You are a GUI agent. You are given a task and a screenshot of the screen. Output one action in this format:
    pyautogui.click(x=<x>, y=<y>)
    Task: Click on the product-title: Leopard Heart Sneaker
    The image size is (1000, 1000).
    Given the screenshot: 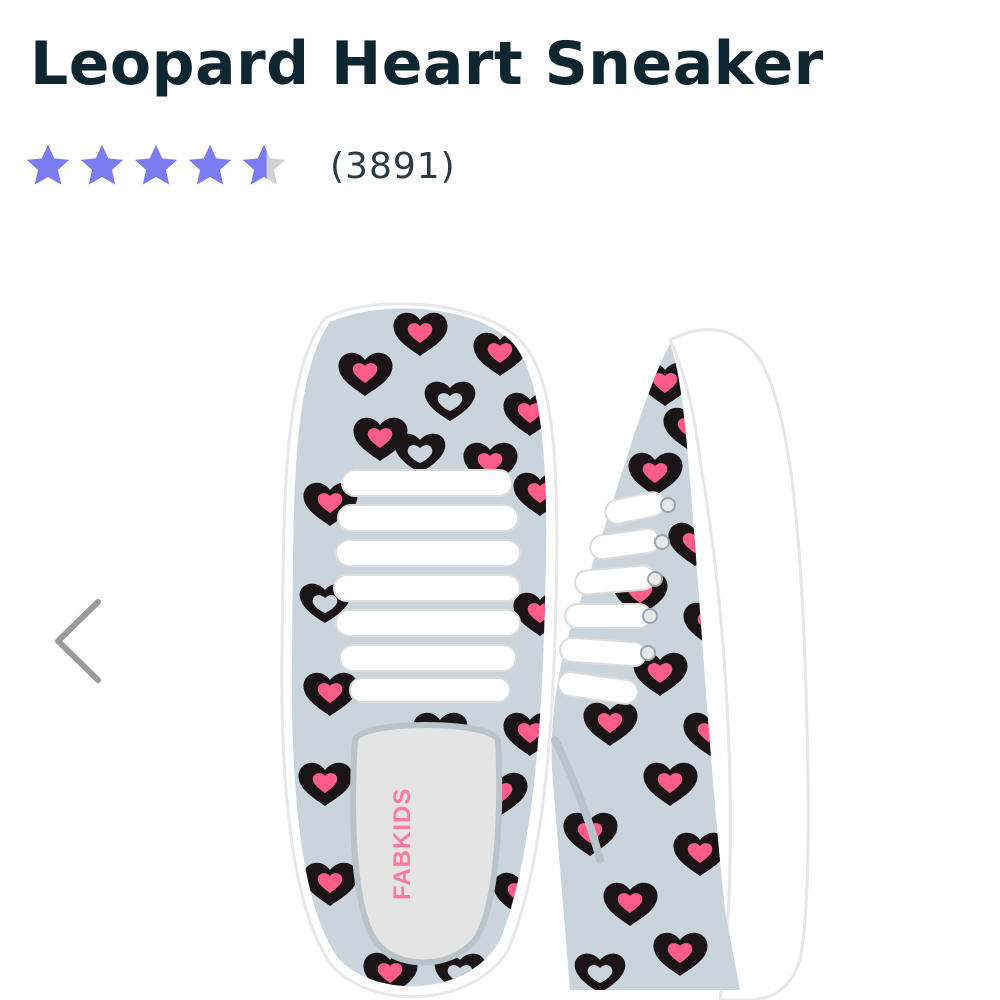 What is the action you would take?
    pyautogui.click(x=427, y=64)
    